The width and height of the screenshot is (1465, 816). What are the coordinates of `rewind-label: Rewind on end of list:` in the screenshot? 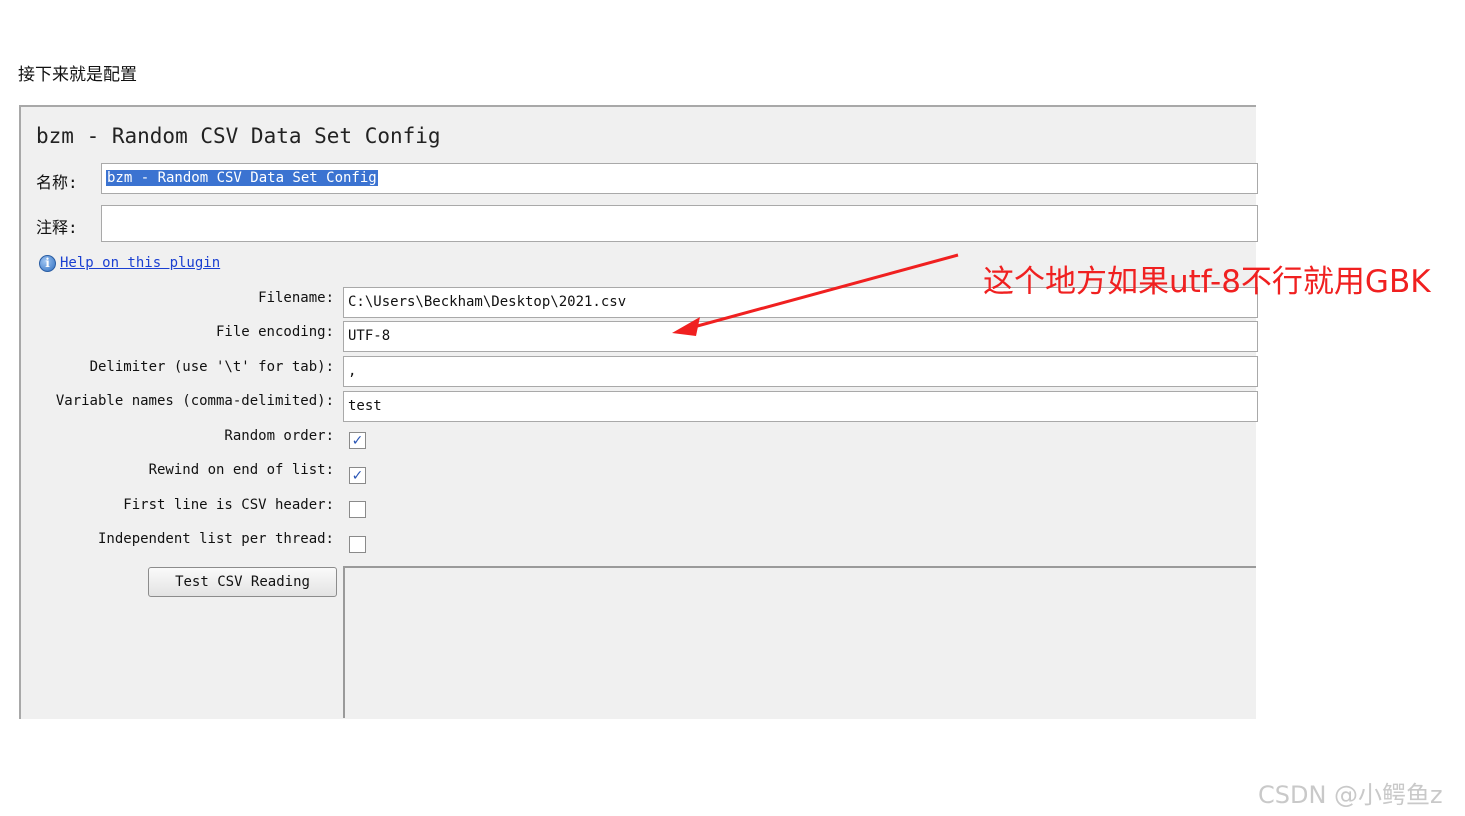 It's located at (241, 470).